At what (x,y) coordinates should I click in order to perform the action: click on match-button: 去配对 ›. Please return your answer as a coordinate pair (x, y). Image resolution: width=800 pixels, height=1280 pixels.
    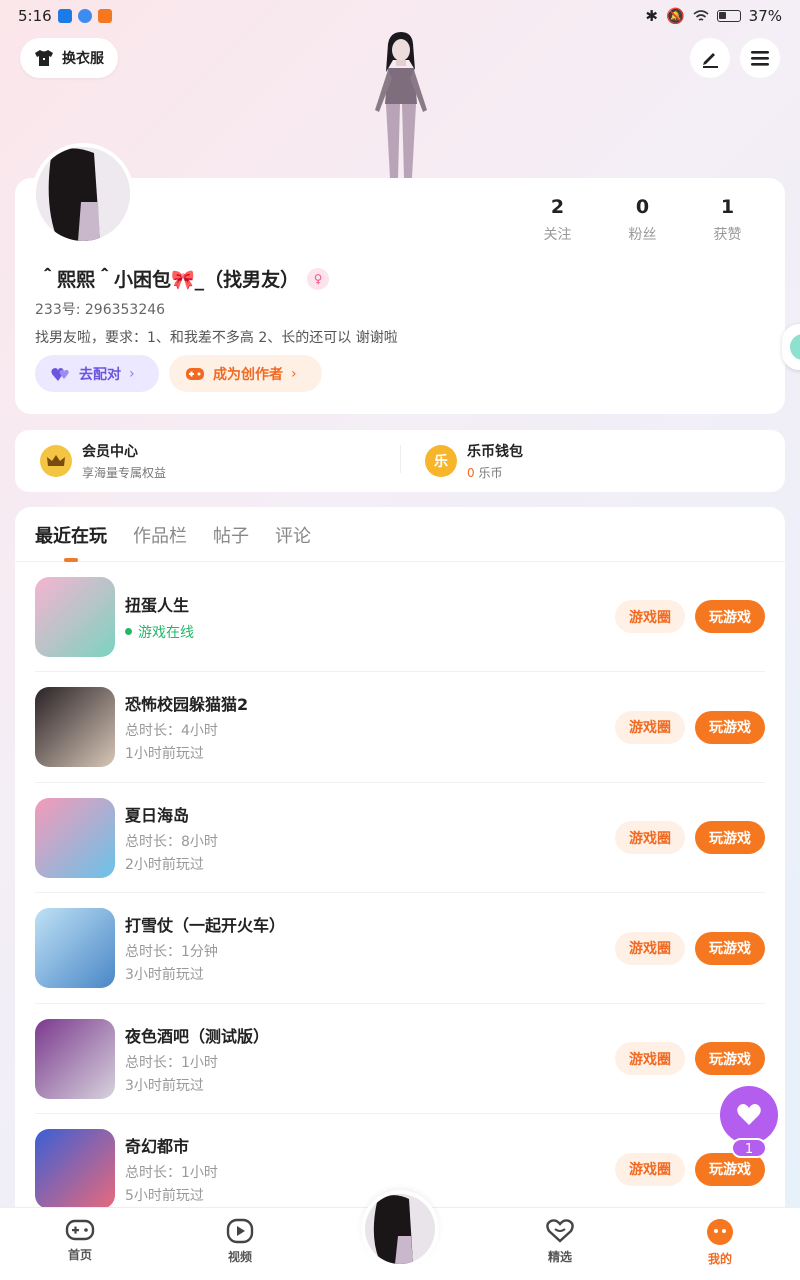
    Looking at the image, I should click on (97, 373).